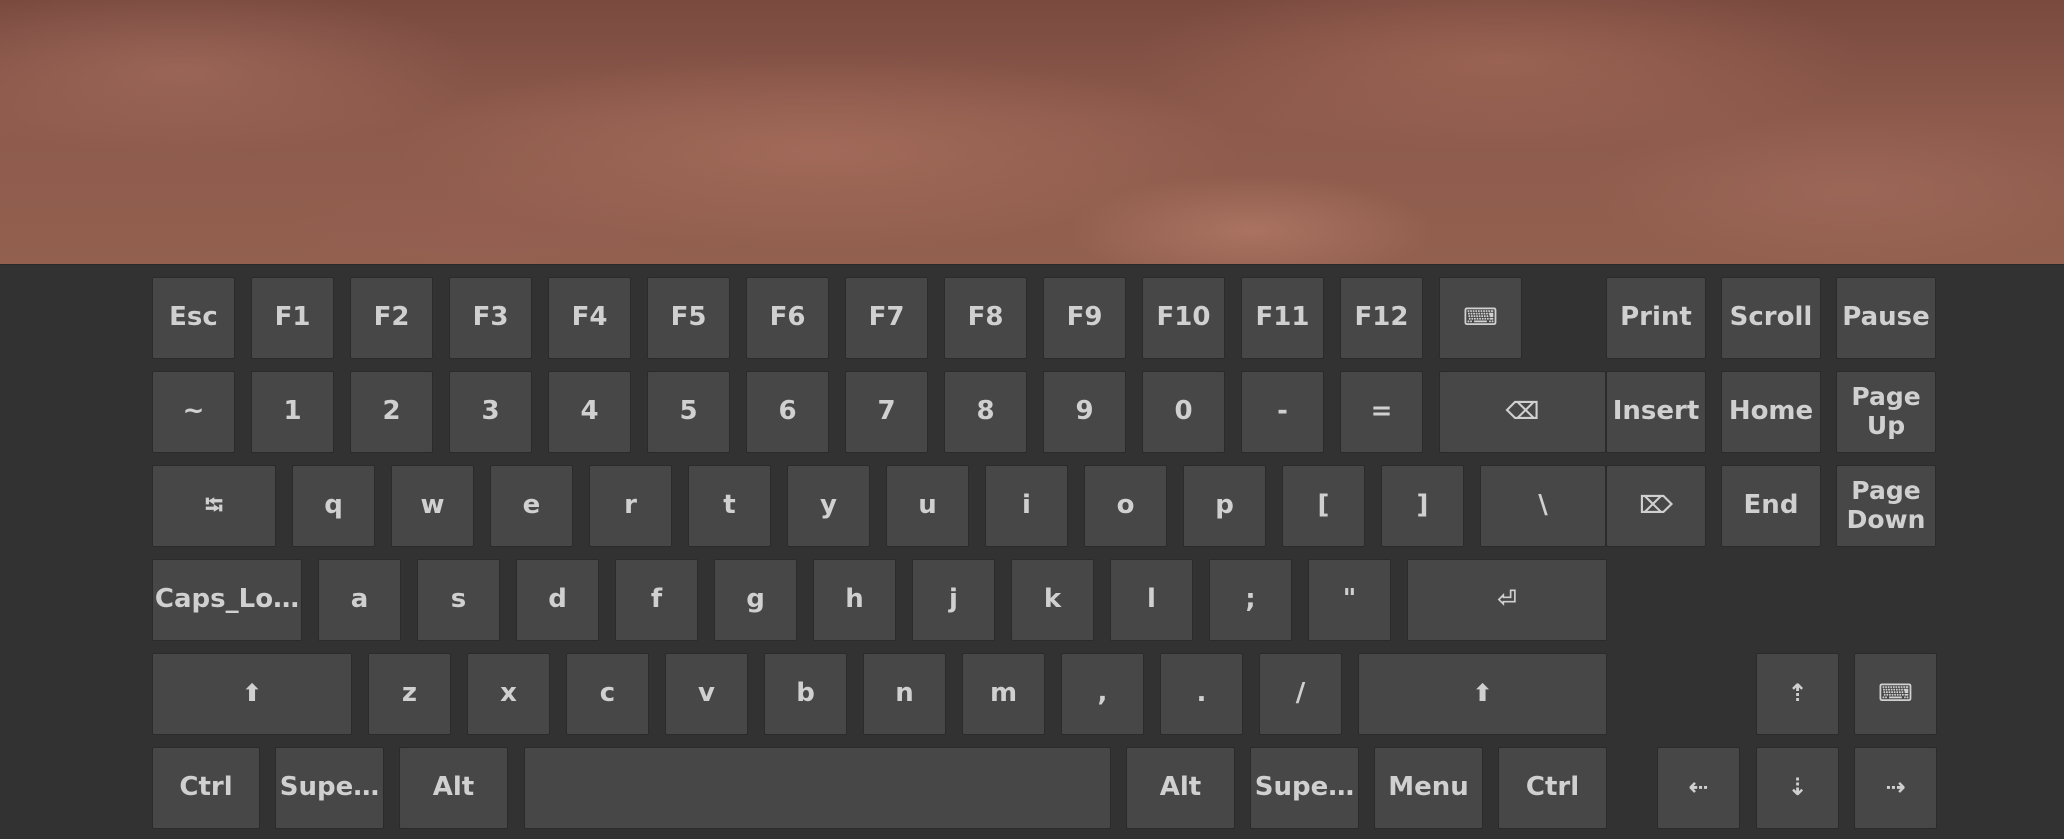 Image resolution: width=2064 pixels, height=839 pixels. What do you see at coordinates (206, 788) in the screenshot?
I see `key-left-ctrl: Ctrl` at bounding box center [206, 788].